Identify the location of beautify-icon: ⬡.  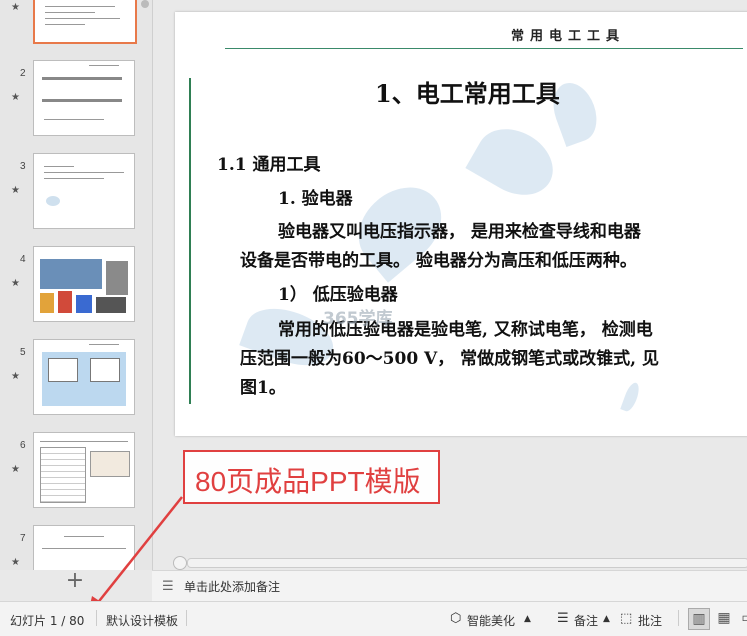
(456, 618).